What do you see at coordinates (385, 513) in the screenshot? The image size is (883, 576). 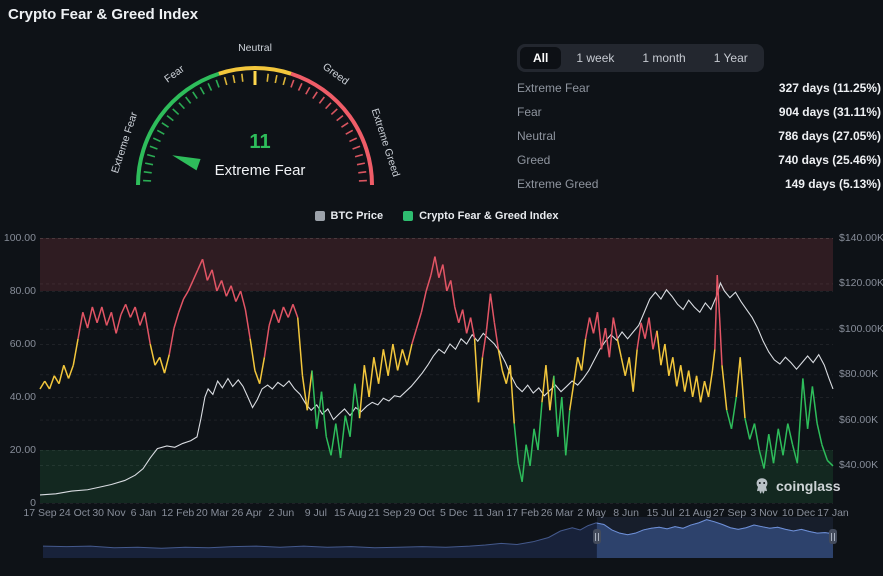 I see `x-axis-label: 21 Sep` at bounding box center [385, 513].